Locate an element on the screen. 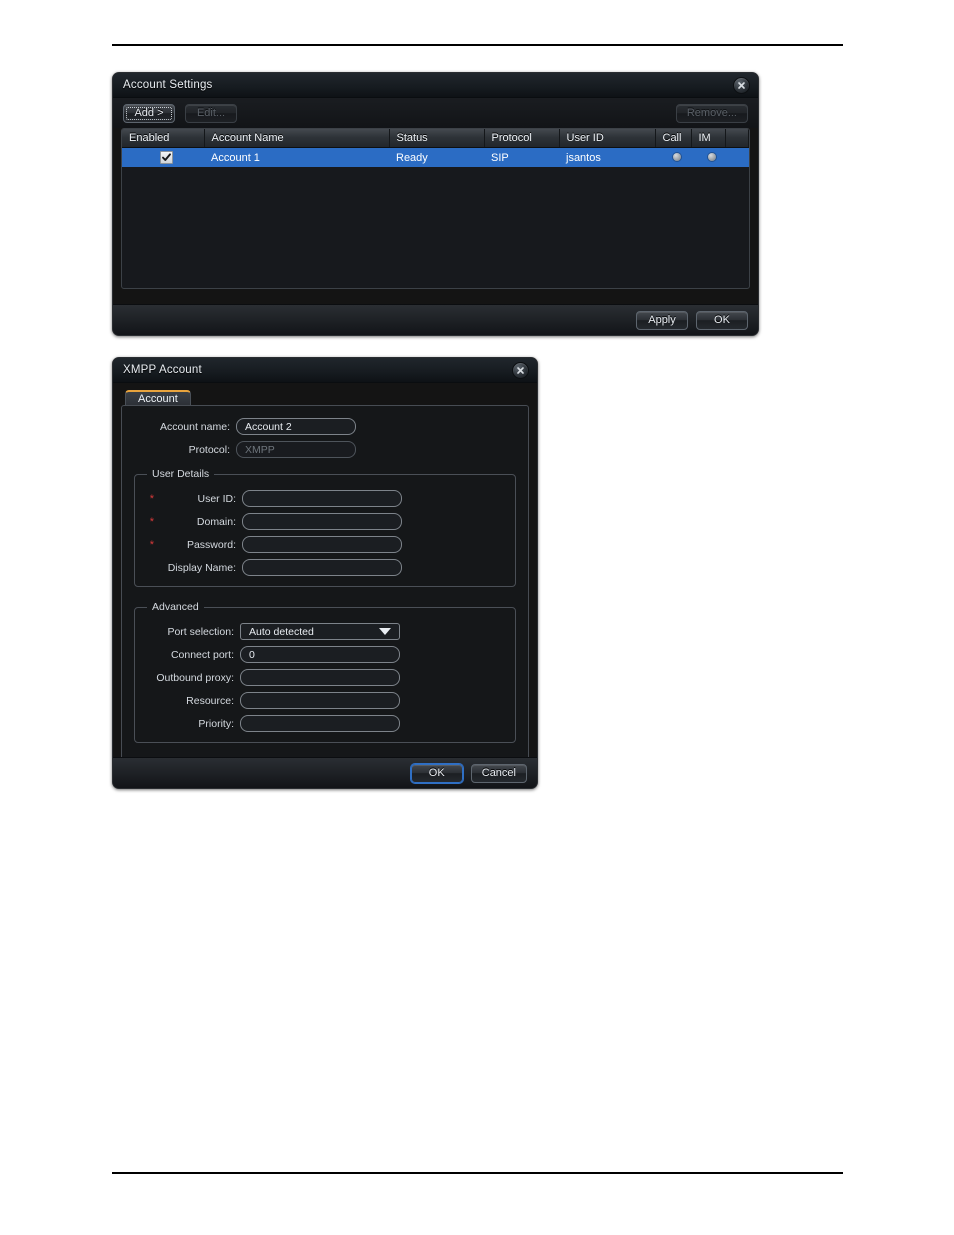  row-call-cell is located at coordinates (673, 157).